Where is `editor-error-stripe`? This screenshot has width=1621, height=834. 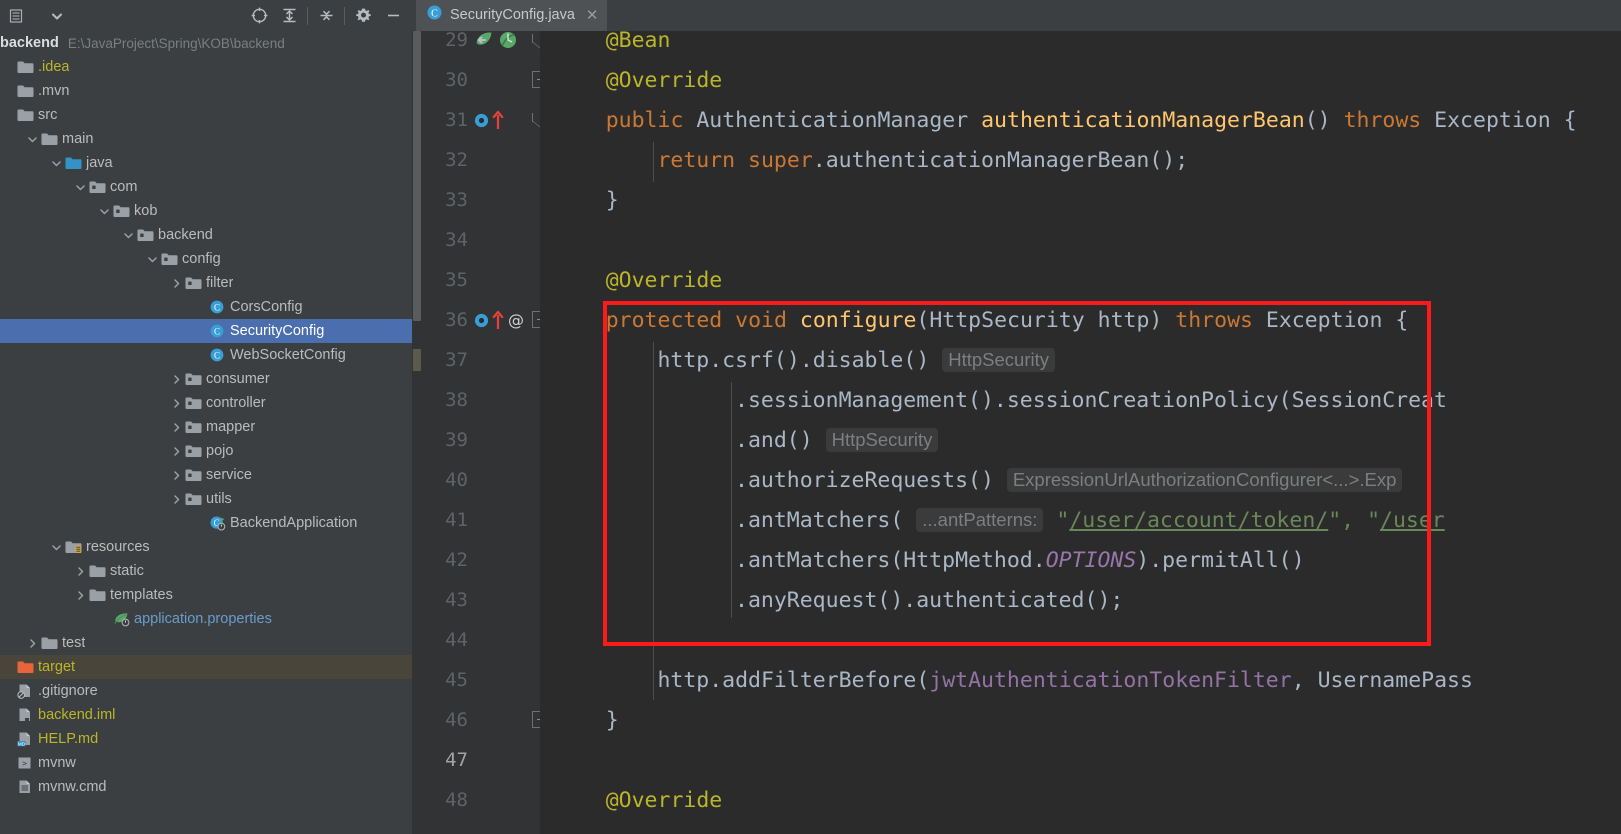
editor-error-stripe is located at coordinates (417, 432).